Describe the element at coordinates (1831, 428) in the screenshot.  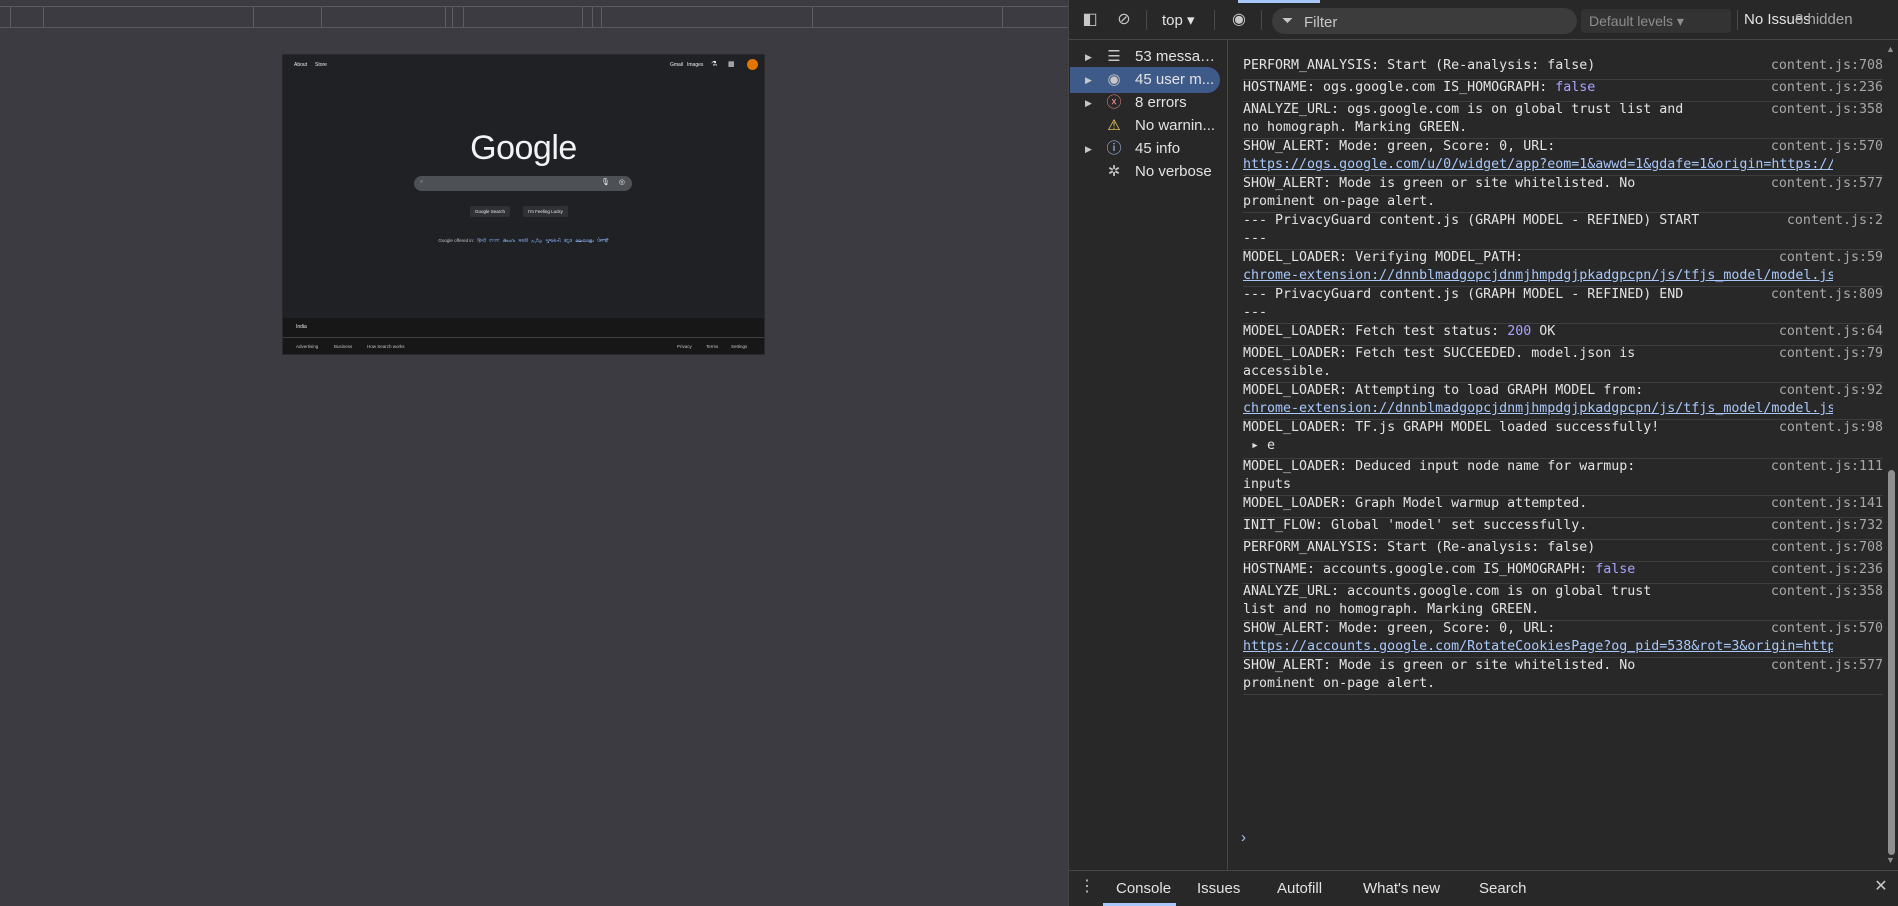
I see `source-link: content.js:98` at that location.